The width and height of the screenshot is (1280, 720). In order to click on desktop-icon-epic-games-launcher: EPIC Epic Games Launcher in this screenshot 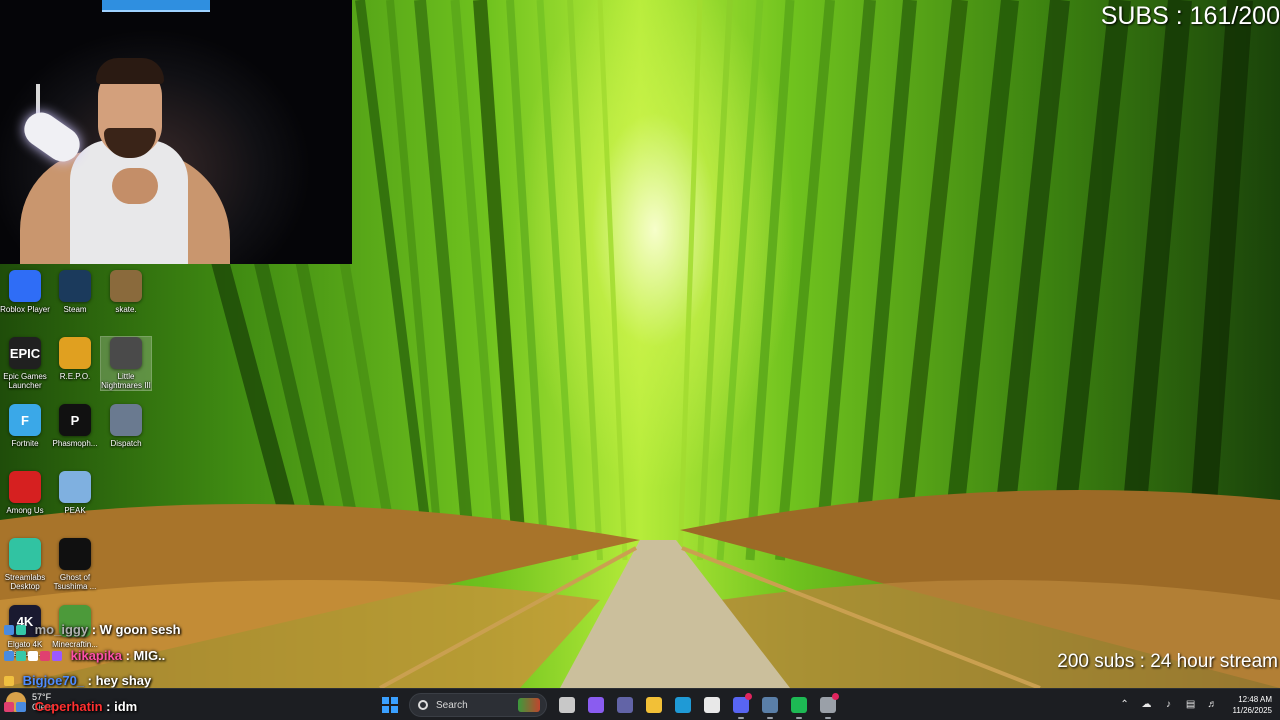, I will do `click(25, 363)`.